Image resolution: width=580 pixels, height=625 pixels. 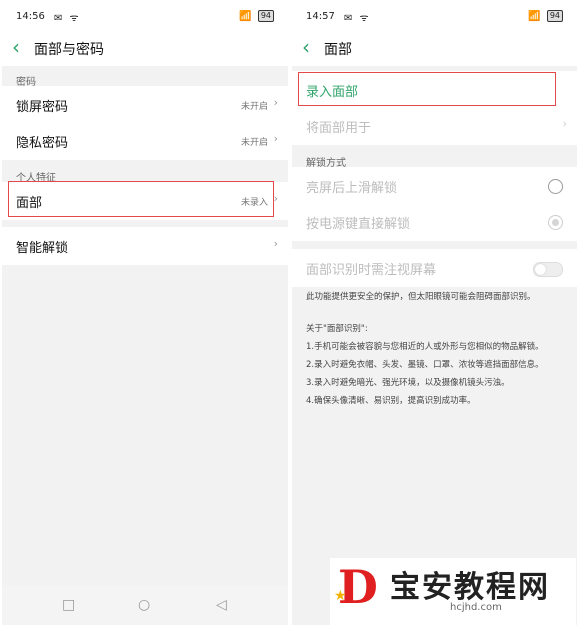 I want to click on attention-toggle, so click(x=548, y=269).